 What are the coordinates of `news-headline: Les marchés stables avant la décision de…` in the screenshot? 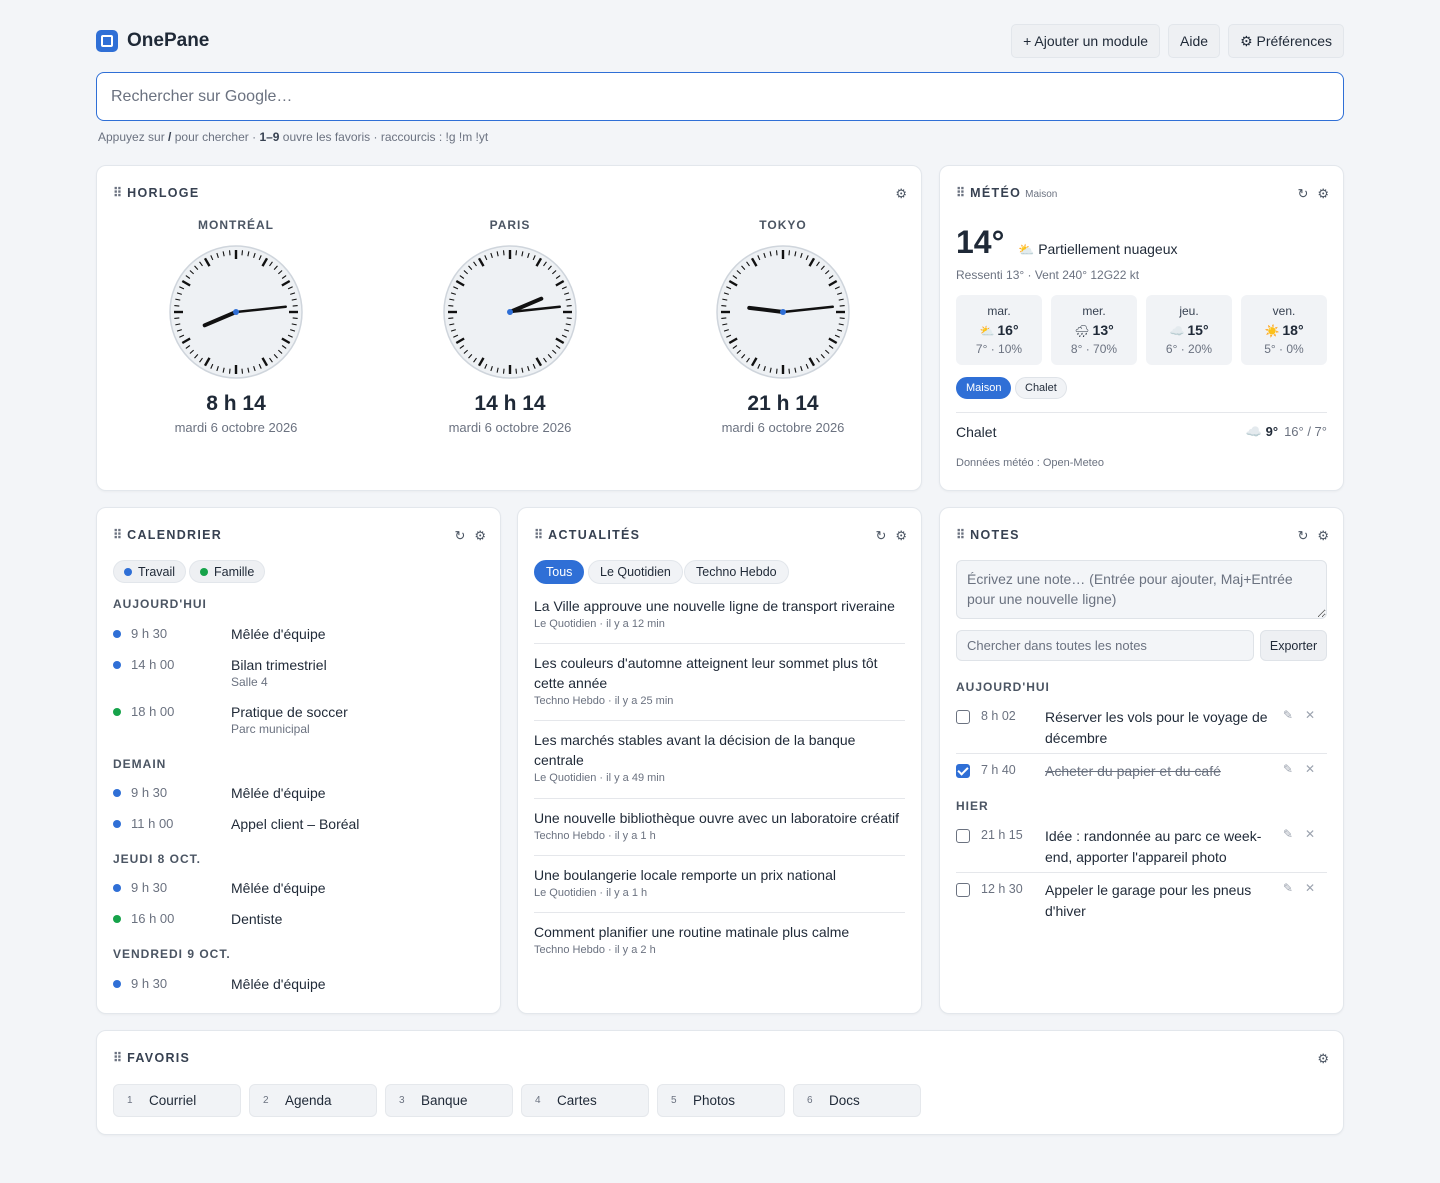 It's located at (719, 750).